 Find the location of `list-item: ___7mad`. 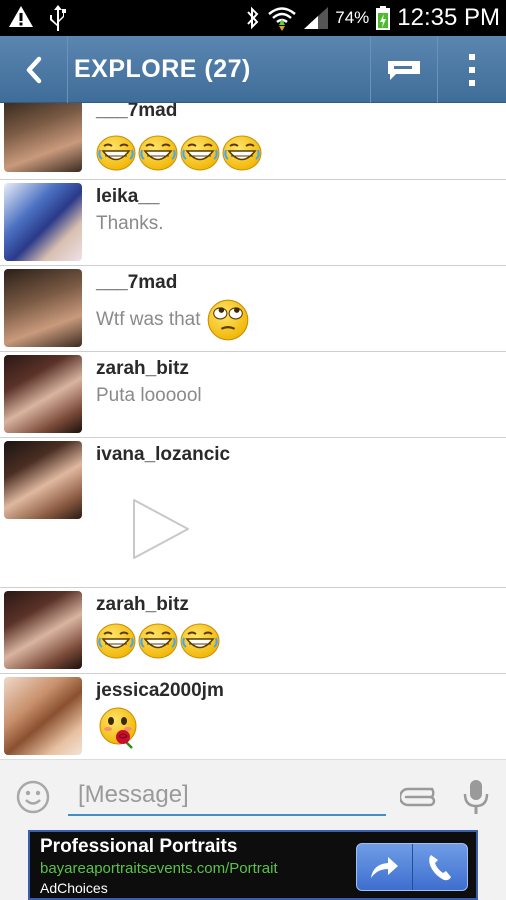

list-item: ___7mad is located at coordinates (253, 141).